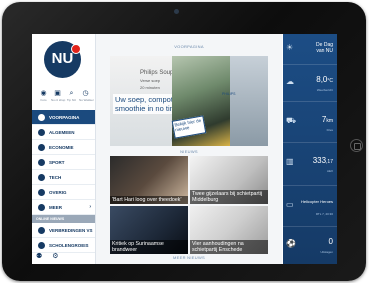 This screenshot has height=283, width=369. I want to click on day-panel-header: ☀ De Dag van NU, so click(310, 49).